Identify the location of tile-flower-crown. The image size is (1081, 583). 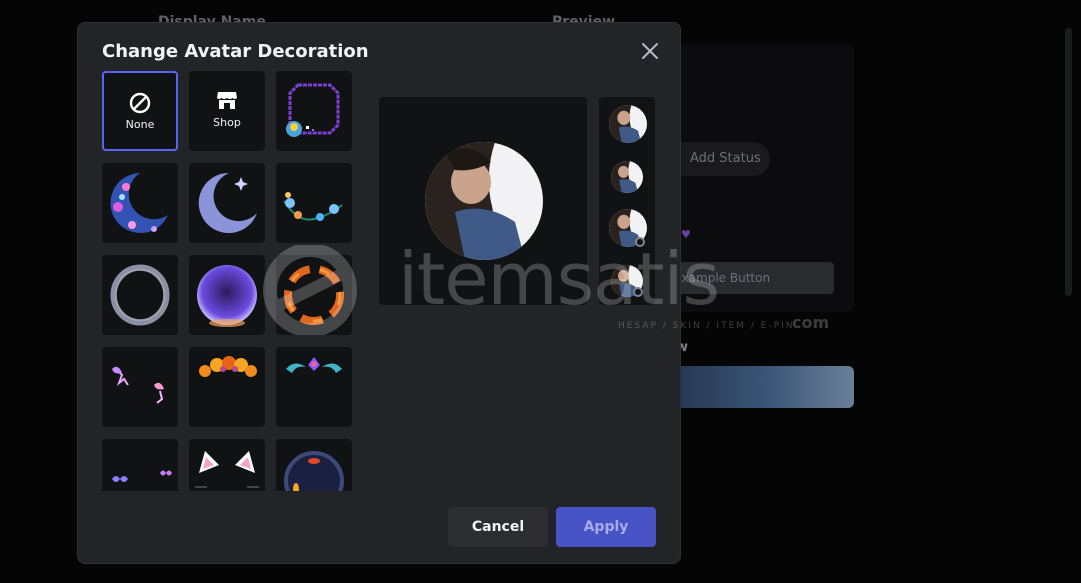
(227, 387).